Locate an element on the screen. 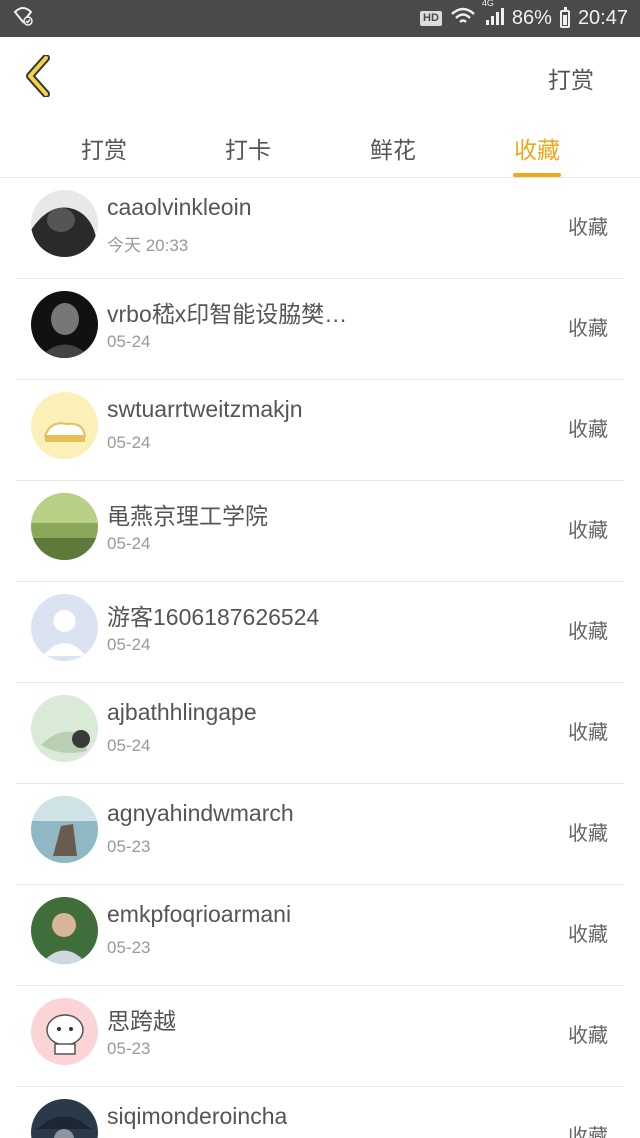 This screenshot has height=1138, width=640. list-item: swtuarrtweitzmakjn 05-24 收藏 is located at coordinates (320, 430).